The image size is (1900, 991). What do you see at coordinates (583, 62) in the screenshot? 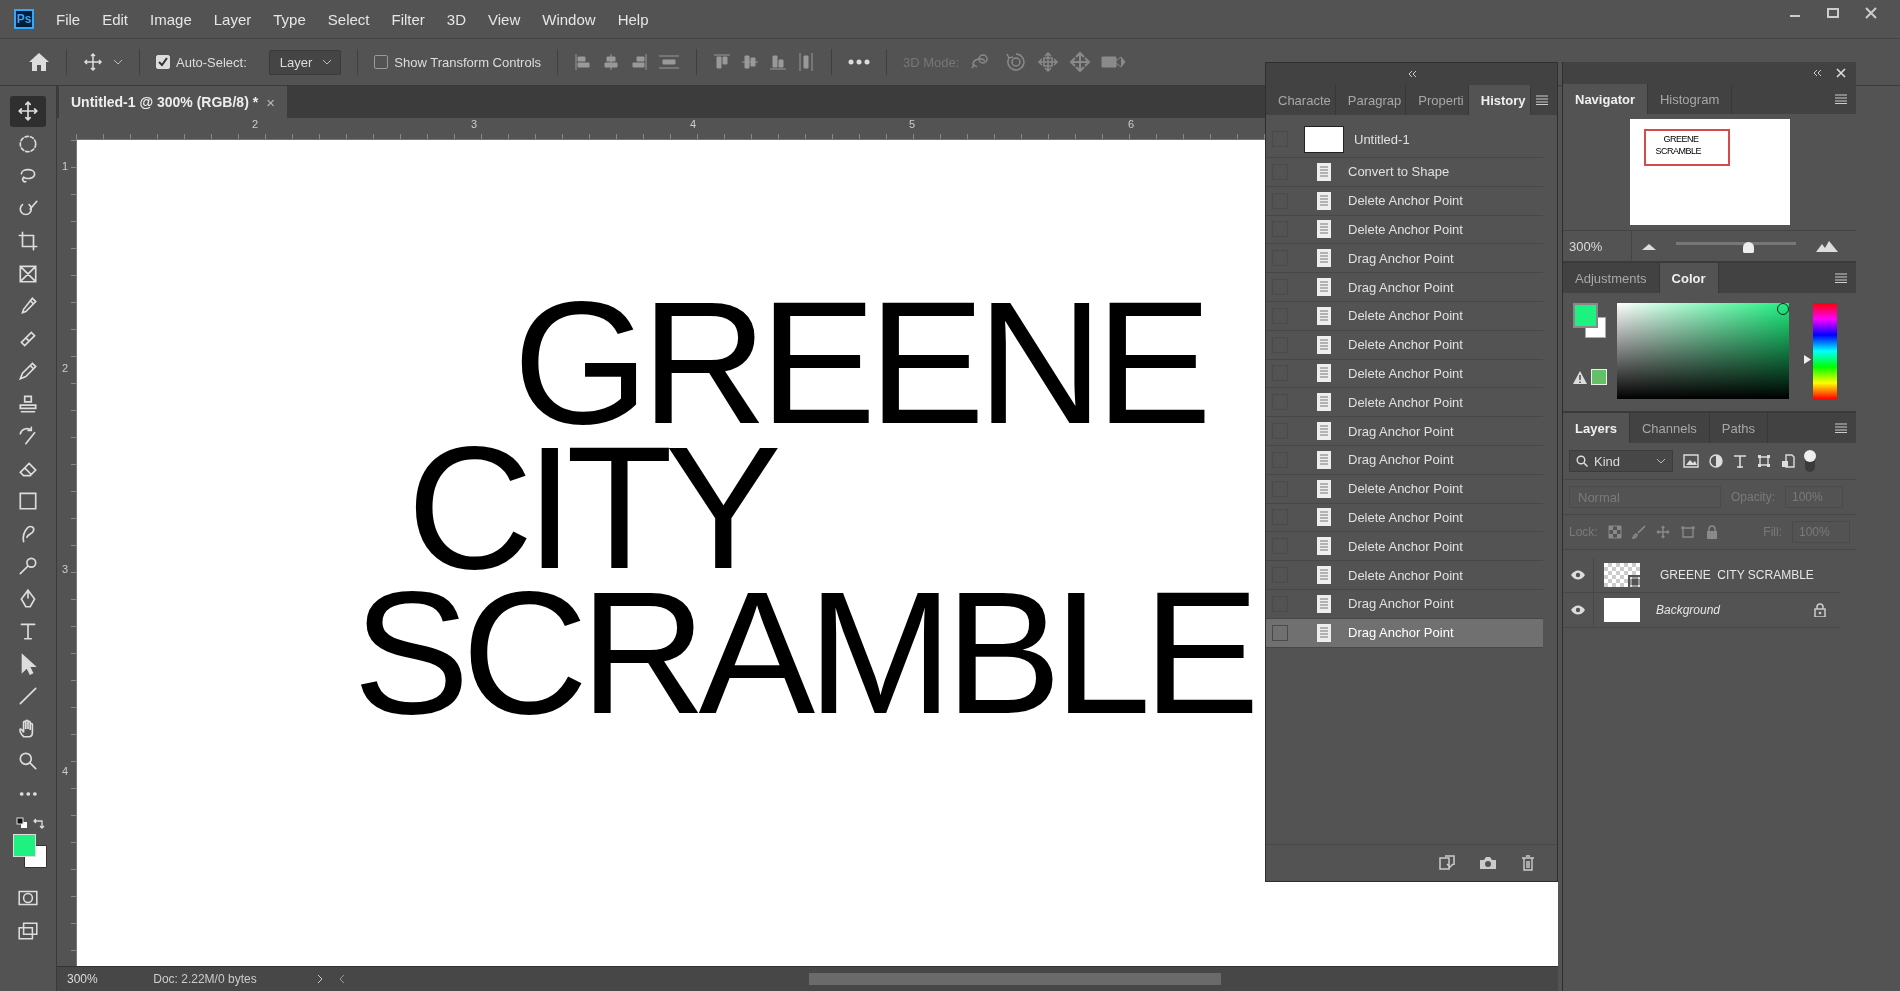
I see `align-left-icon` at bounding box center [583, 62].